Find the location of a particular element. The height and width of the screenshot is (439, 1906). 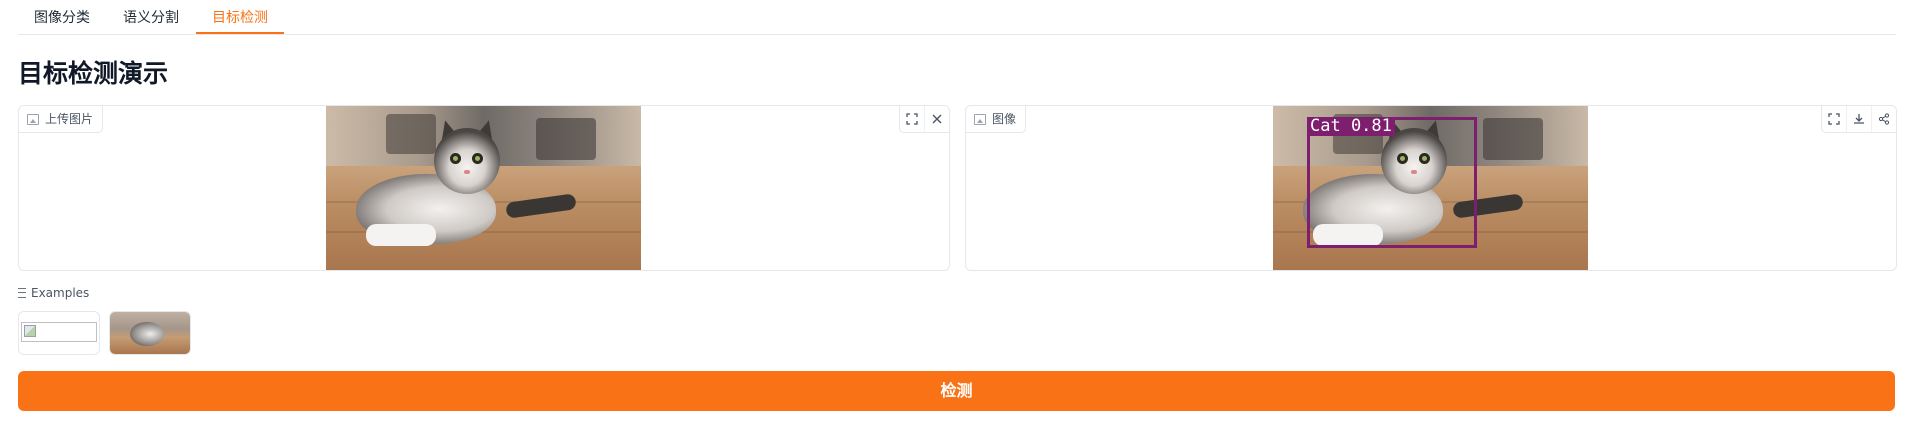

tab-semantic-segmentation: 语义分割 is located at coordinates (151, 17).